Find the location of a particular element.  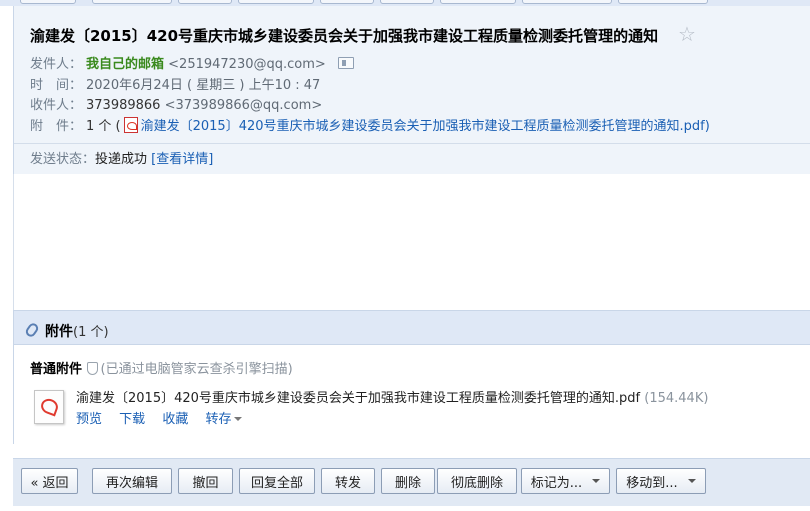

attachment-close-paren: ) is located at coordinates (707, 126).